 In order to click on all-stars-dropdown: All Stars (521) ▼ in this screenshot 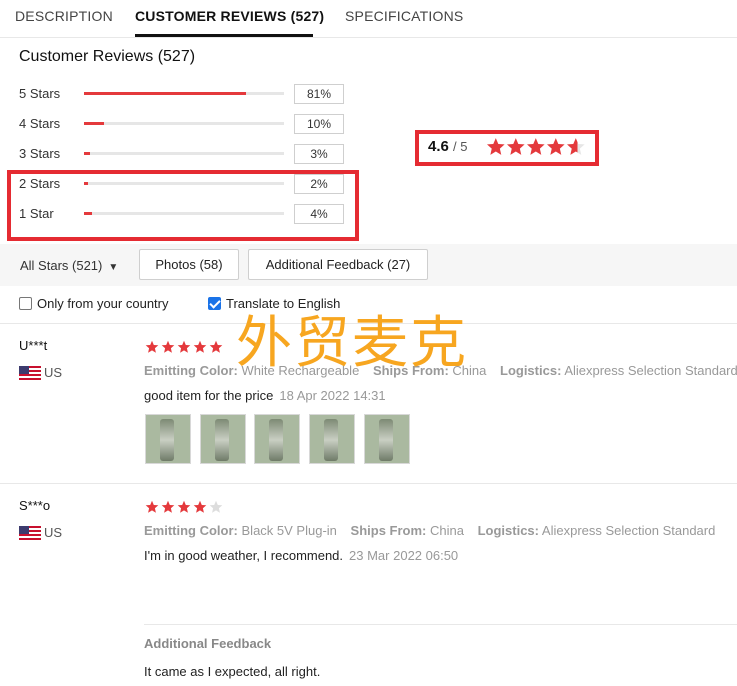, I will do `click(69, 265)`.